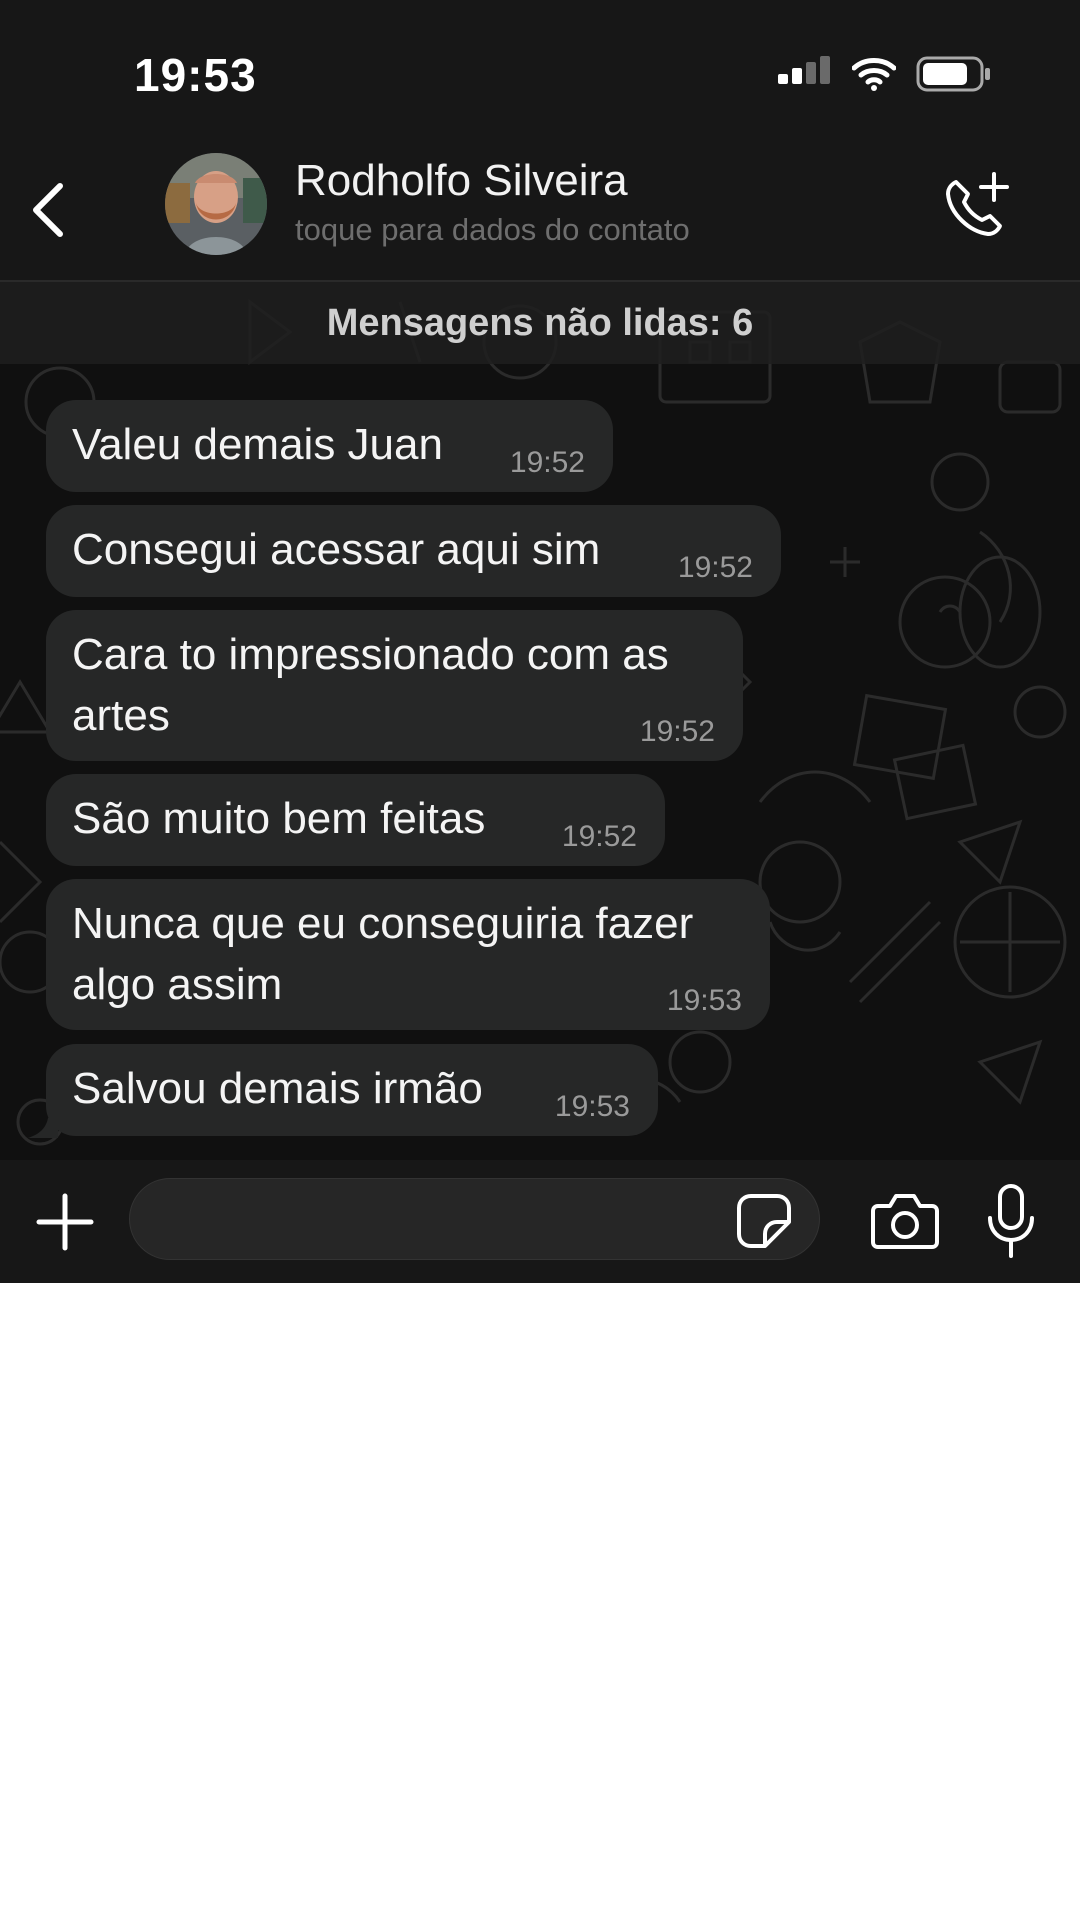 The image size is (1080, 1920). I want to click on phone-plus-icon, so click(977, 204).